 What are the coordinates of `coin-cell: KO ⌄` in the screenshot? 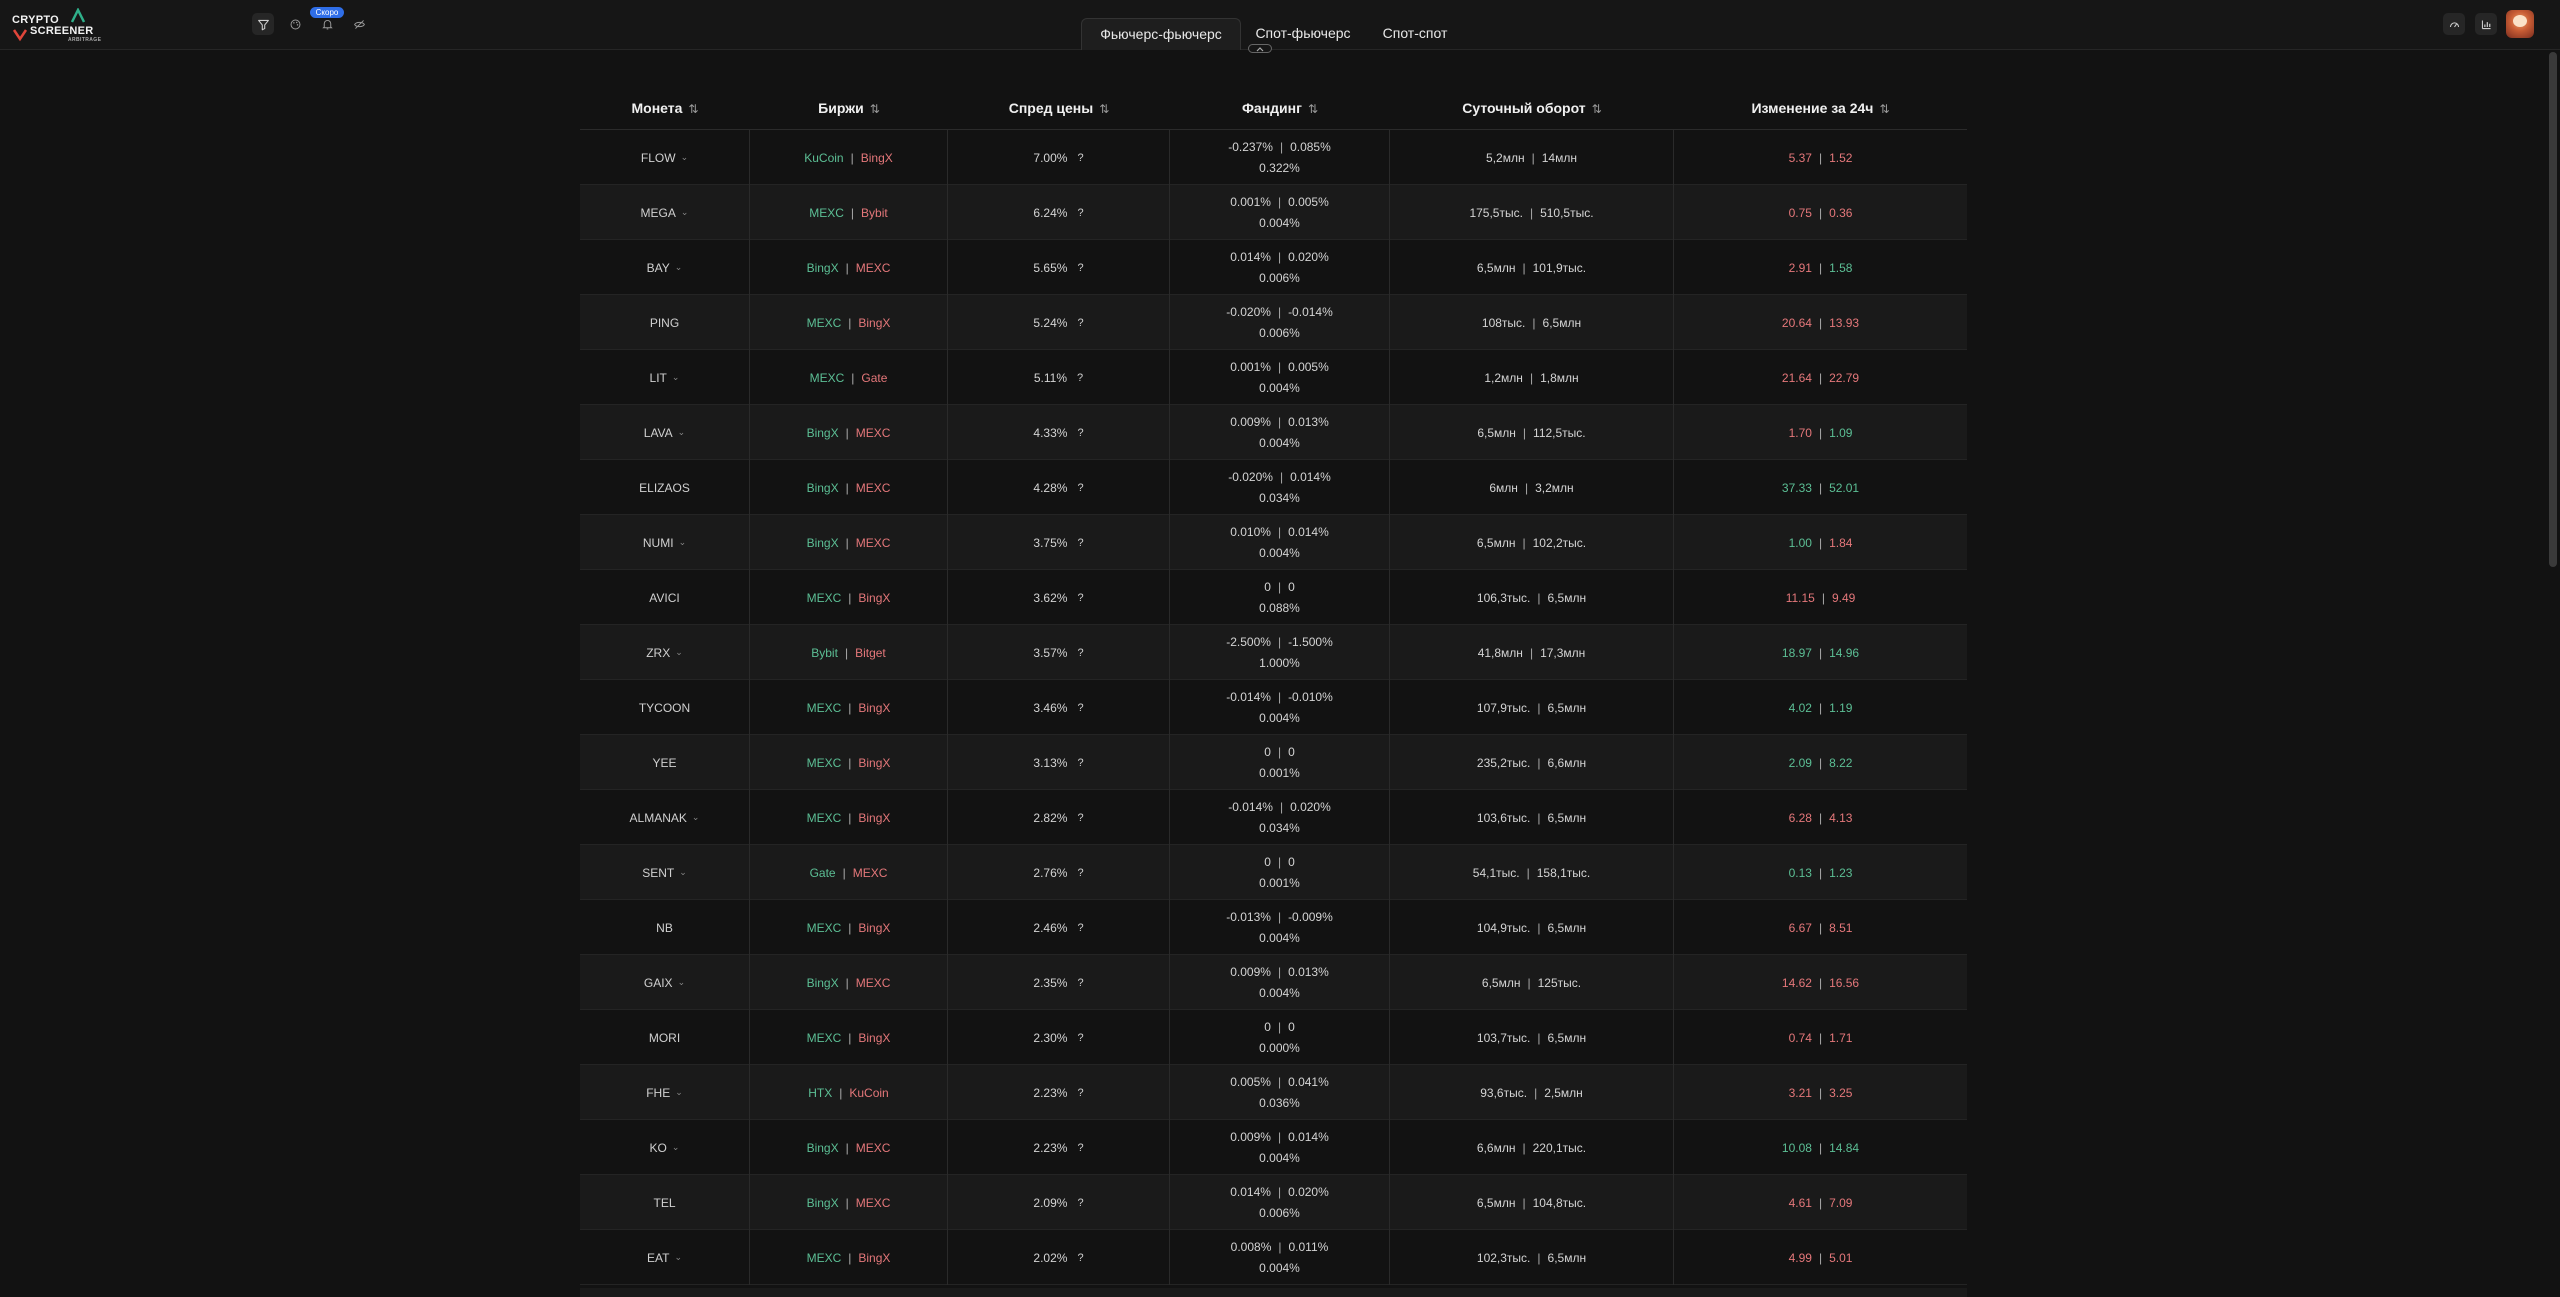 It's located at (665, 1147).